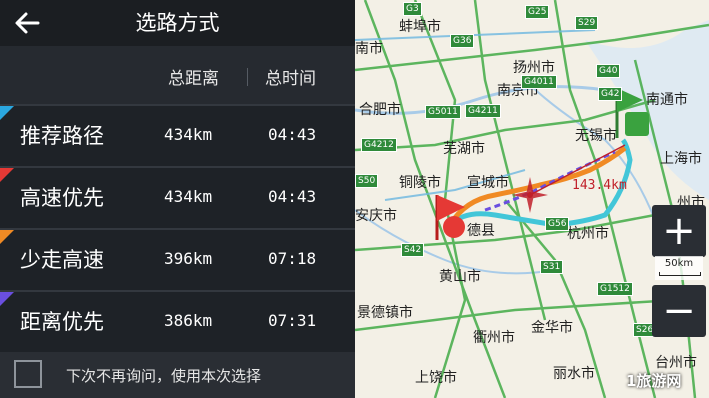 The image size is (709, 398). Describe the element at coordinates (292, 258) in the screenshot. I see `route-time: 07:18` at that location.